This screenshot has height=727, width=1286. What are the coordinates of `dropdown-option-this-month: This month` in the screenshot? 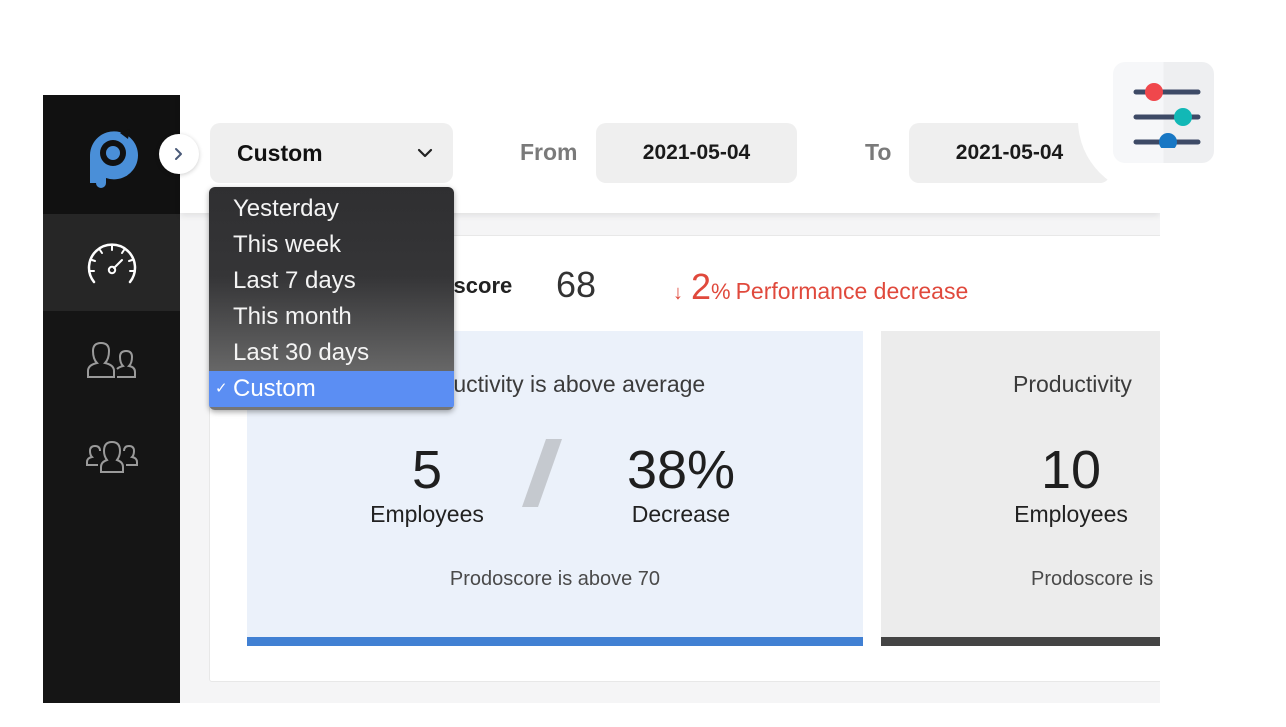 It's located at (331, 317).